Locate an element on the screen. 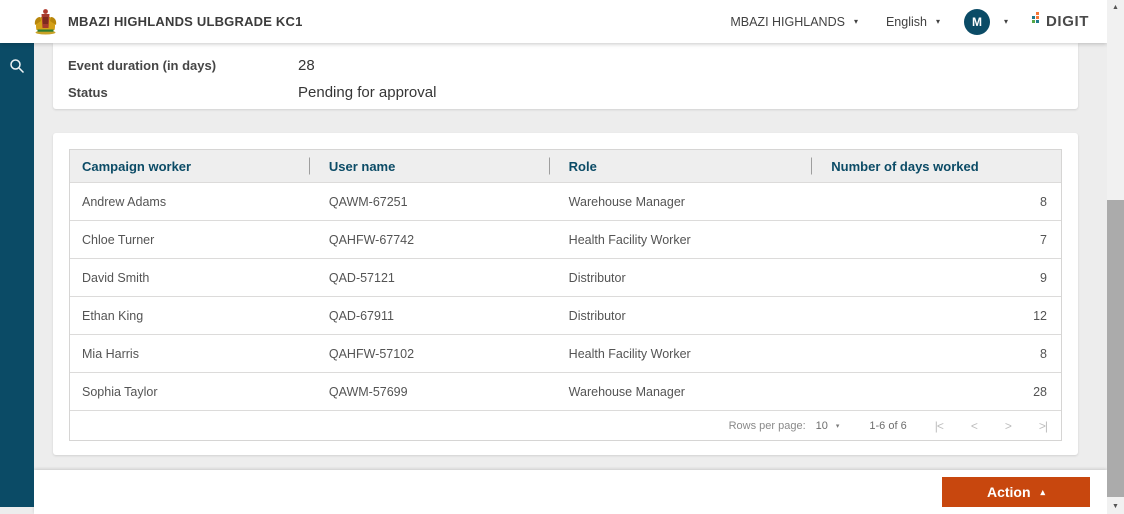  language-dropdown-label: English is located at coordinates (906, 21).